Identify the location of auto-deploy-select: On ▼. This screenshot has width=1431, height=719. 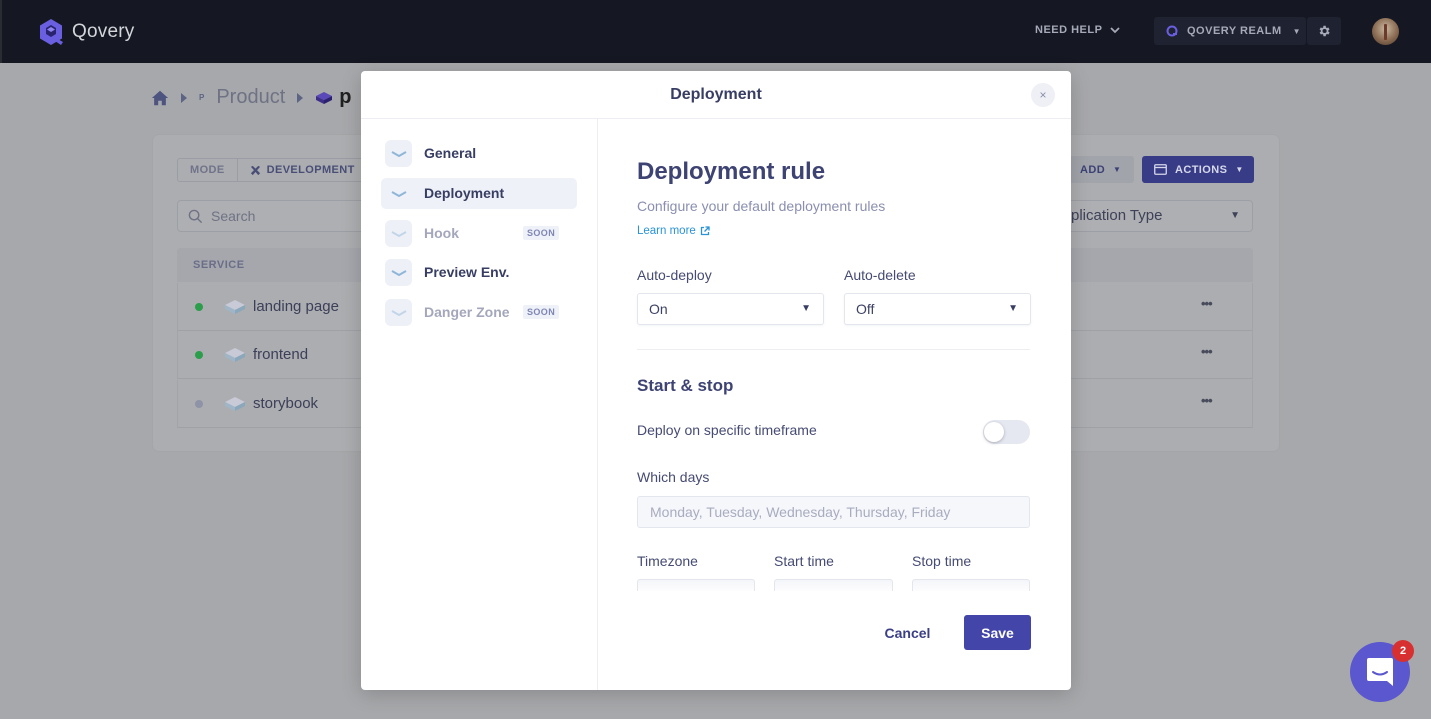
(730, 309).